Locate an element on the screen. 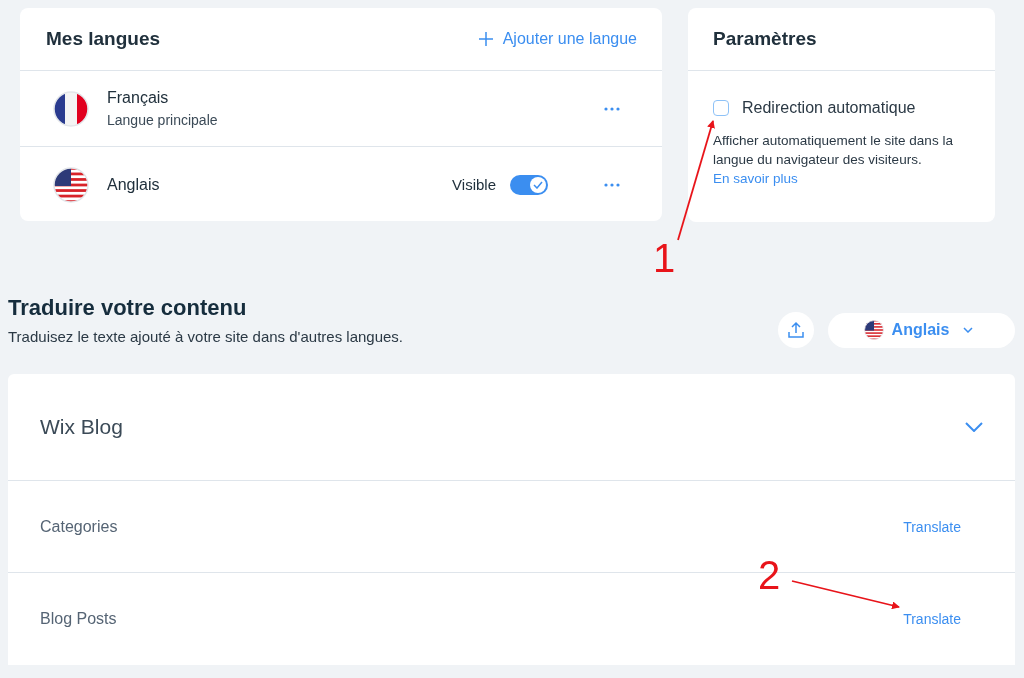  checkbox is located at coordinates (721, 108).